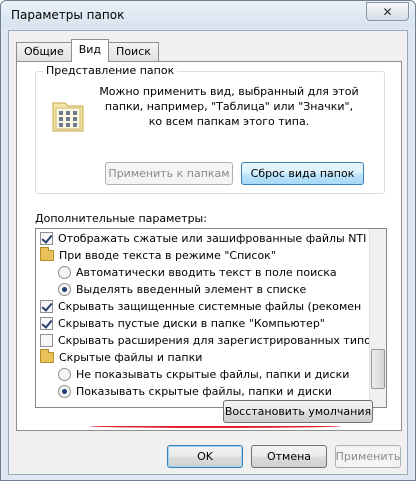 This screenshot has height=481, width=416. I want to click on reset-folders-button: Сброс вида папок, so click(302, 173).